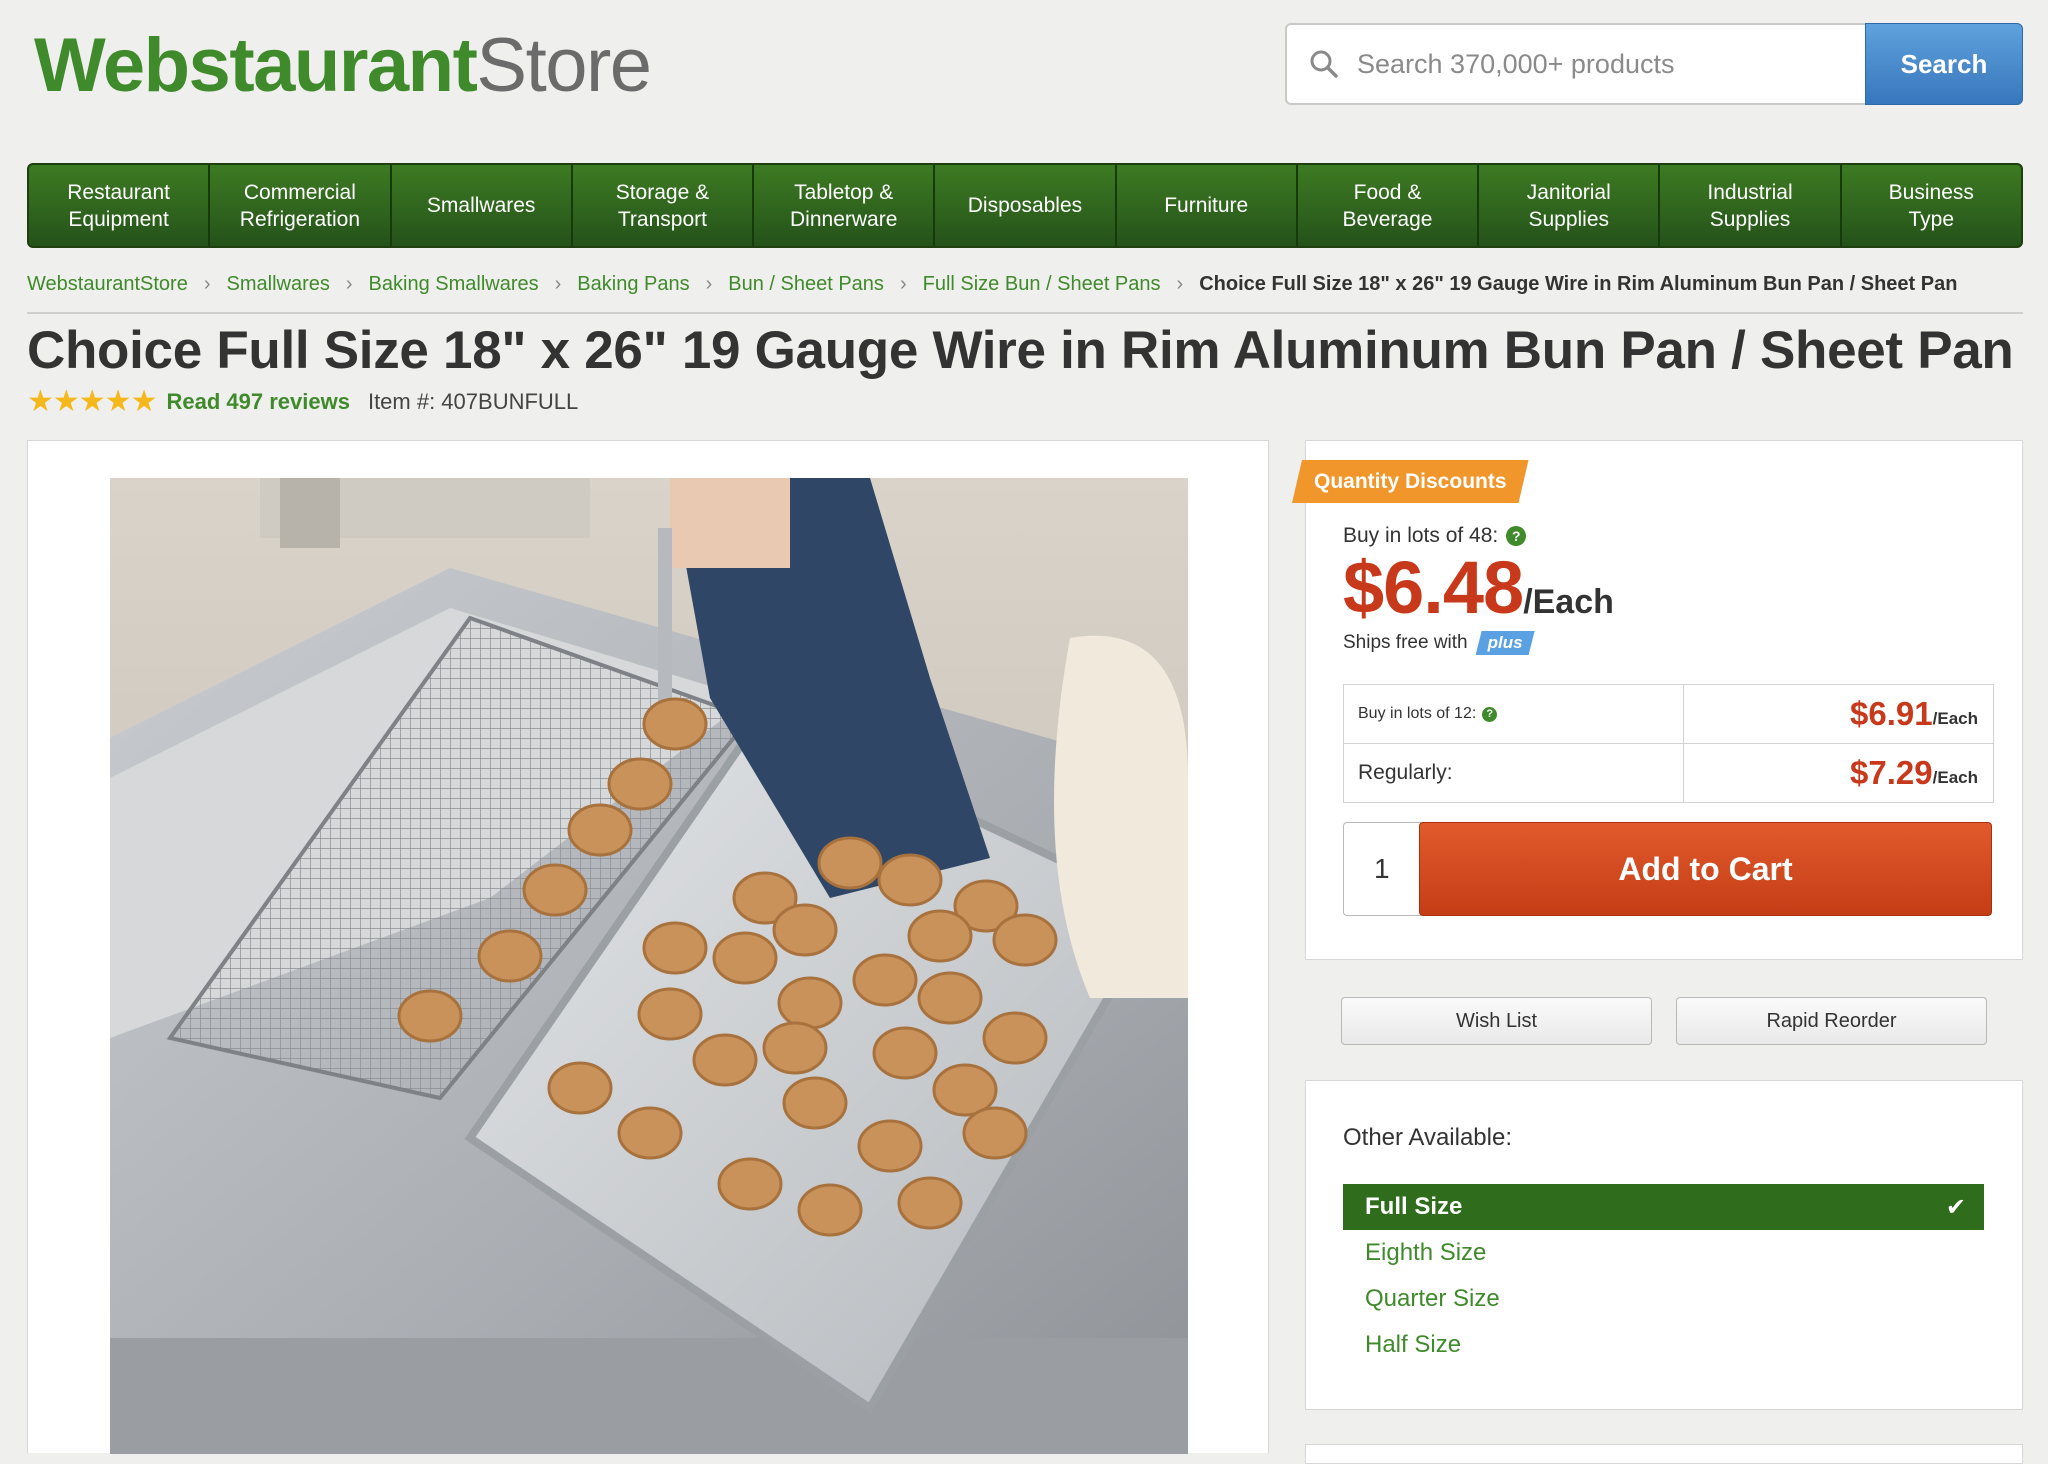 The width and height of the screenshot is (2048, 1464). Describe the element at coordinates (107, 284) in the screenshot. I see `breadcrumb-link: WebstaurantStore` at that location.